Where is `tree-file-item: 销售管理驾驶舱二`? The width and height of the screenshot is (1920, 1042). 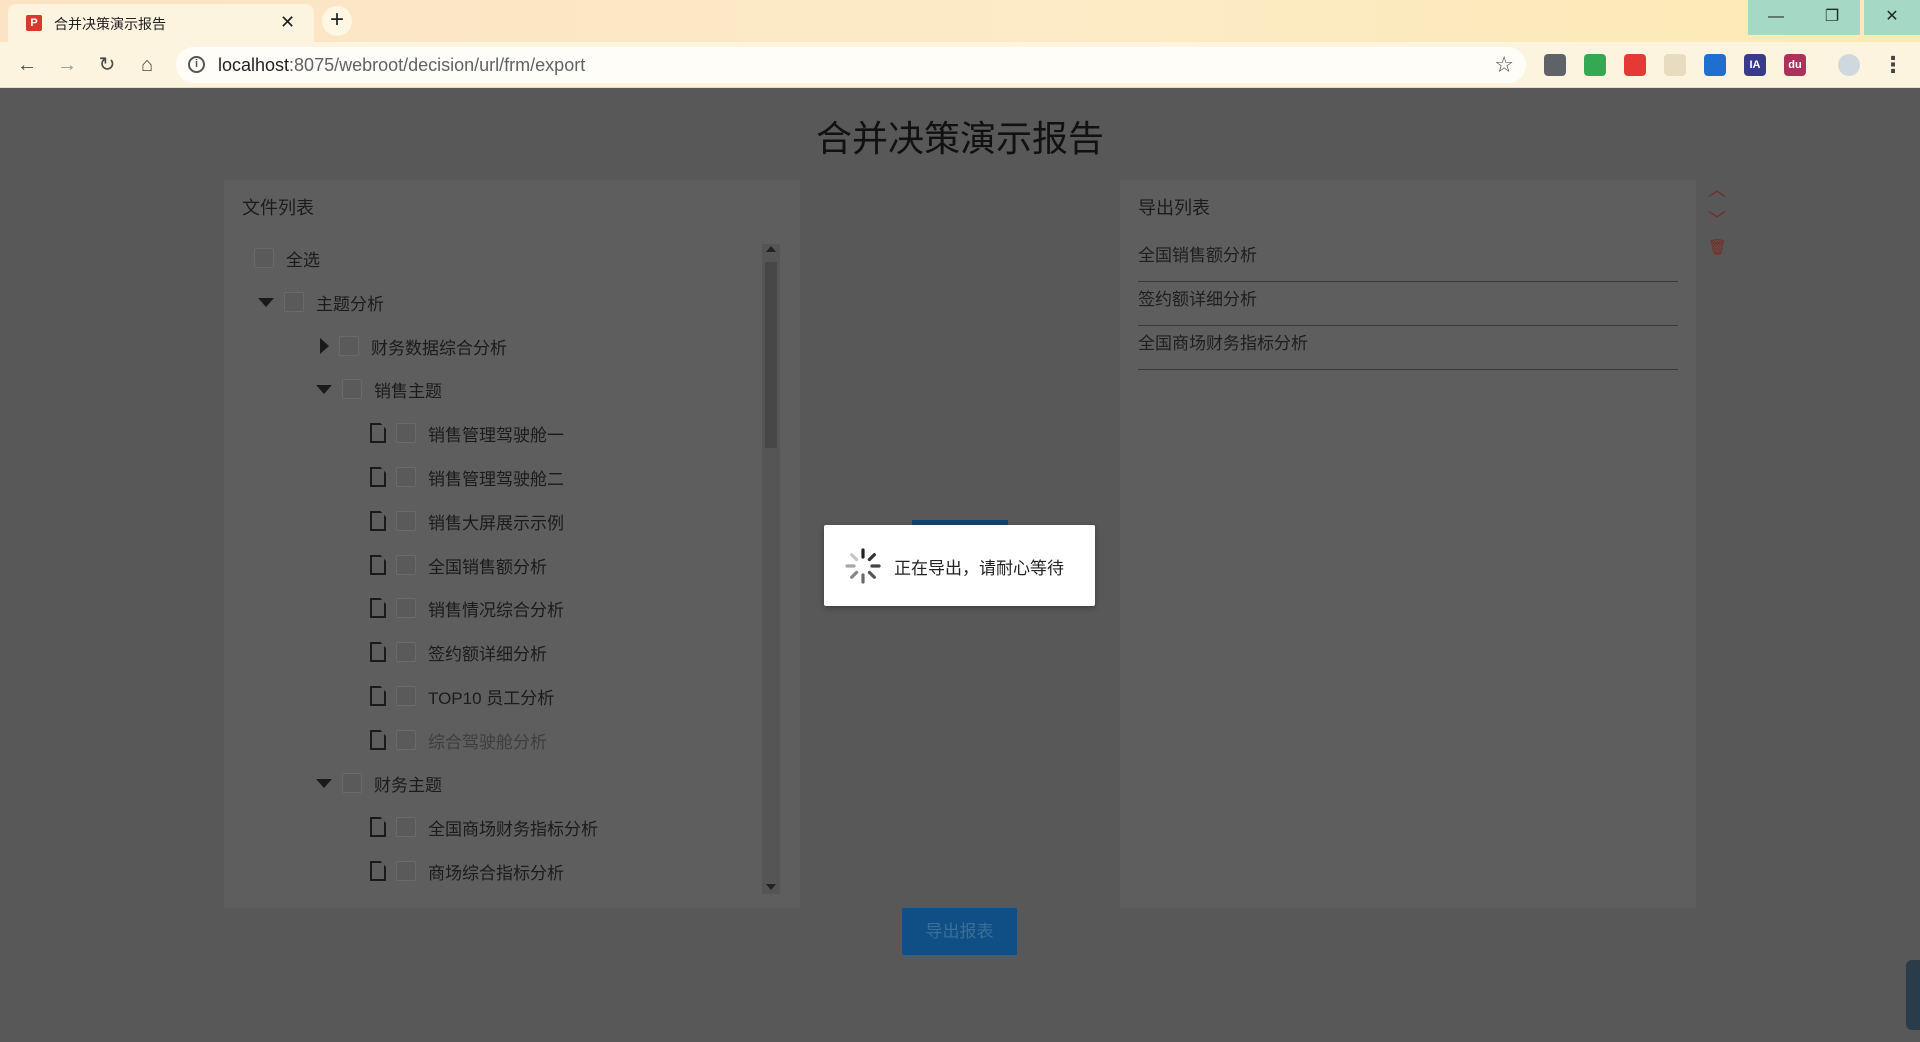 tree-file-item: 销售管理驾驶舱二 is located at coordinates (467, 477).